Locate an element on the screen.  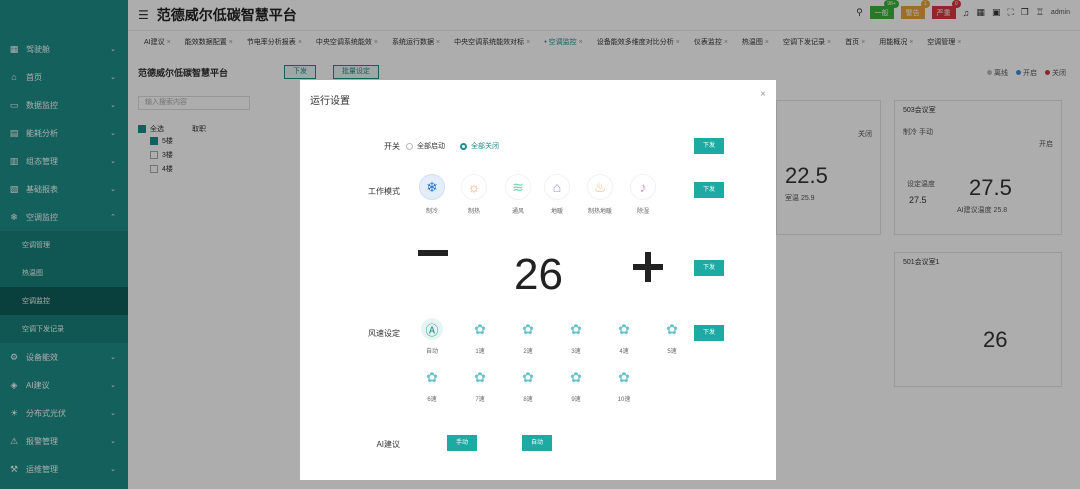
fan-speed-option: ✿ 2速 is located at coordinates (528, 337).